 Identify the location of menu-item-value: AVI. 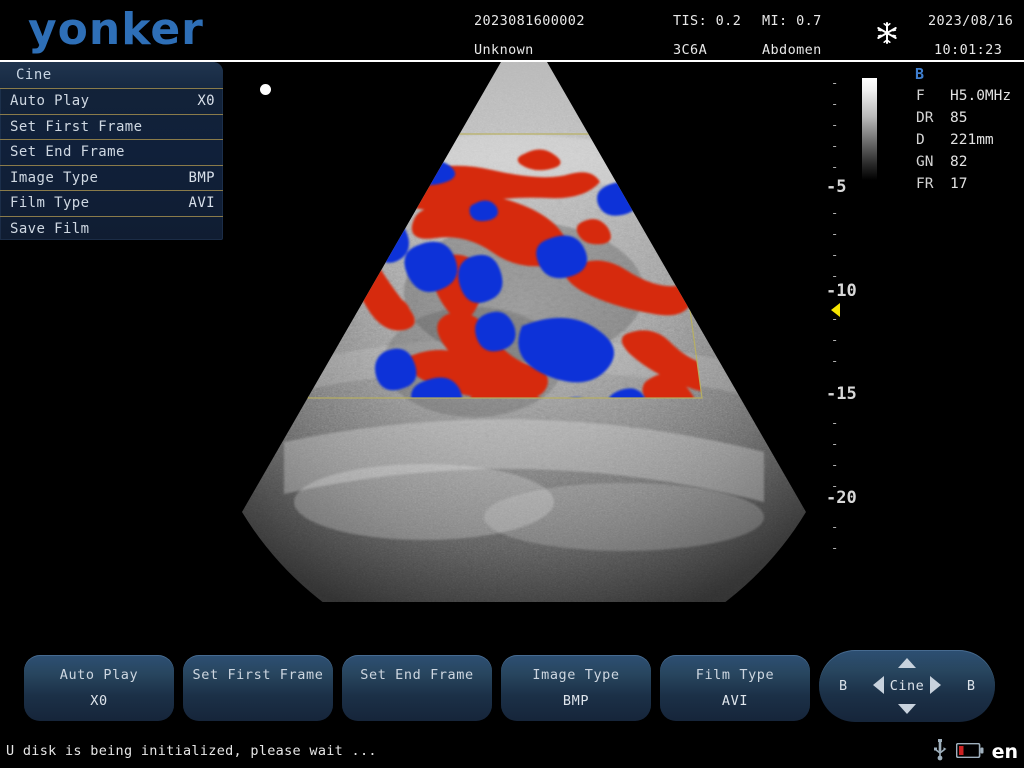
(201, 203).